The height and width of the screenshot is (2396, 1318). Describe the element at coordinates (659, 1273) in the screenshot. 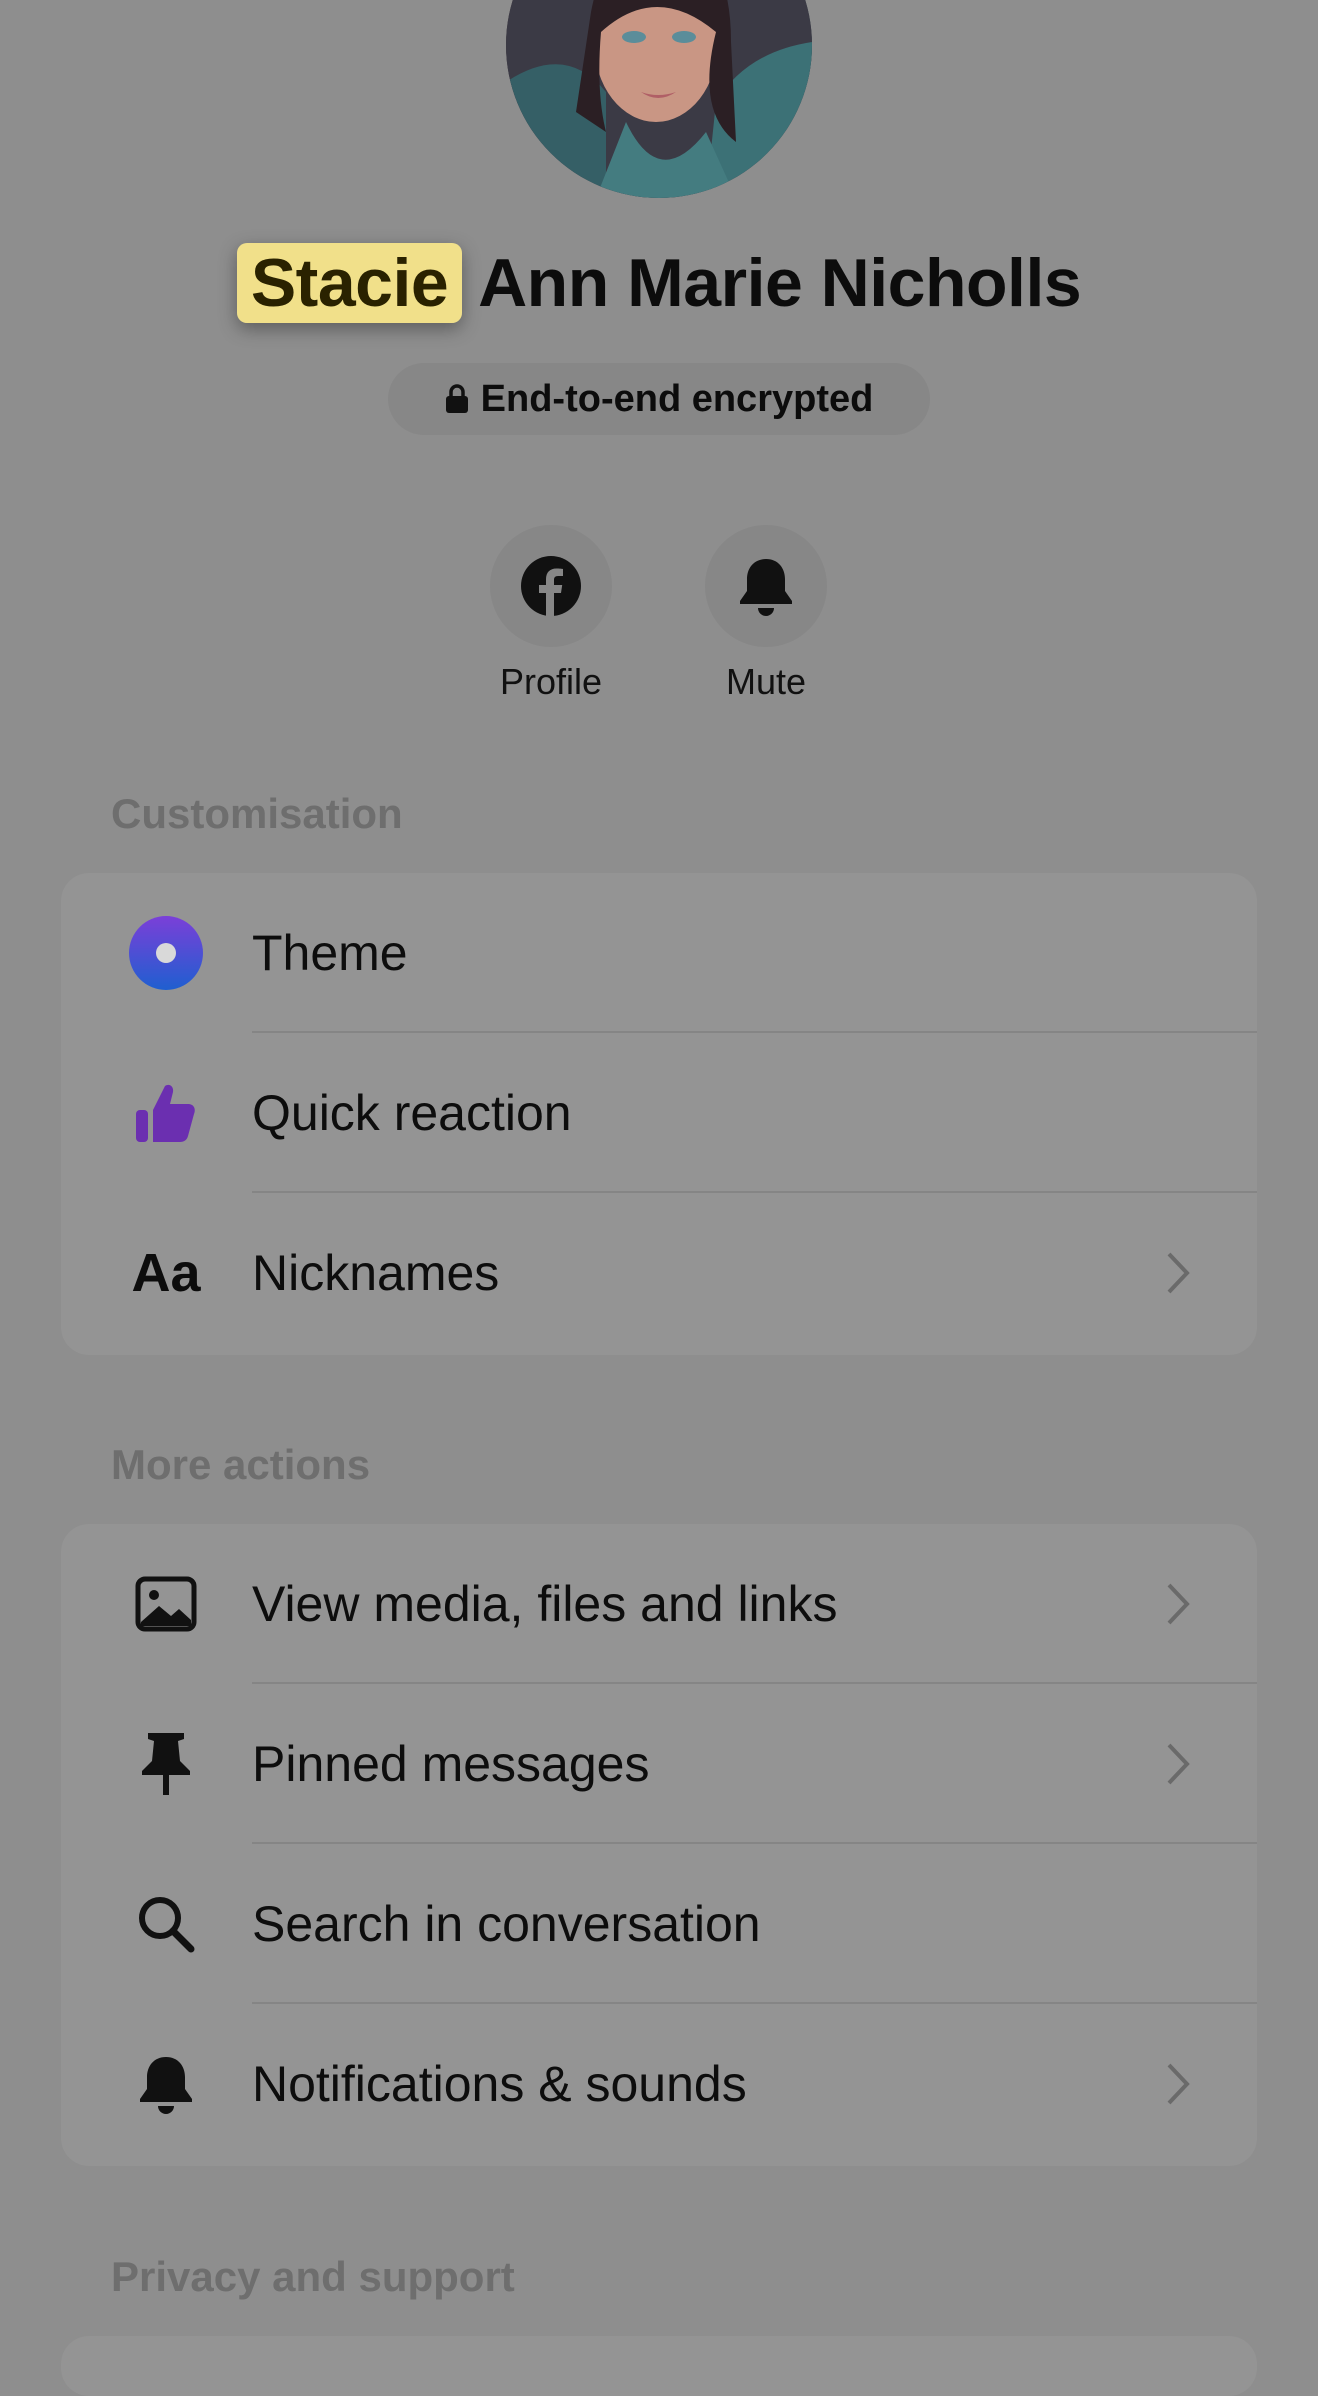

I see `nicknames-row: Aa Nicknames` at that location.